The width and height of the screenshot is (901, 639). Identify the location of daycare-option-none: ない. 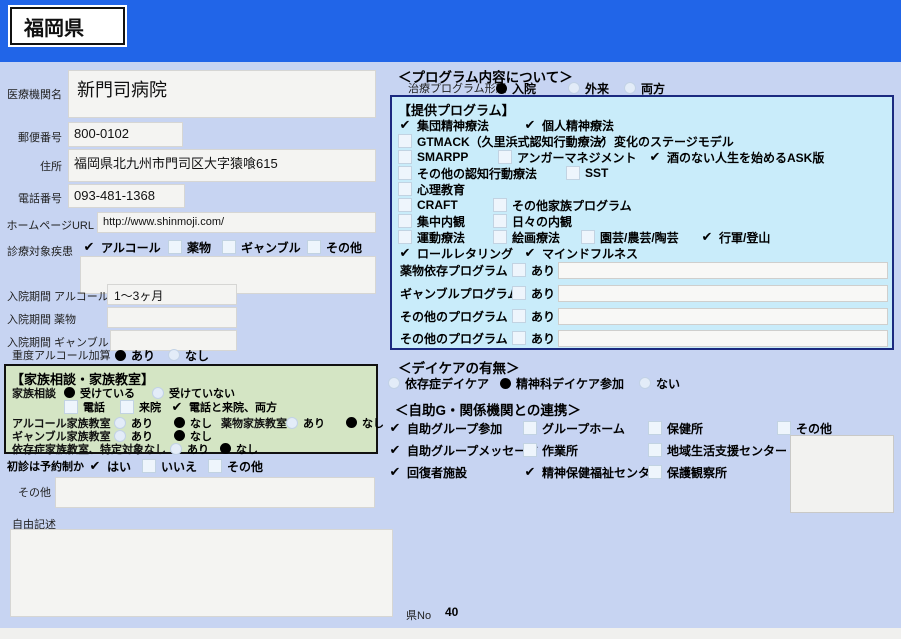
(659, 383).